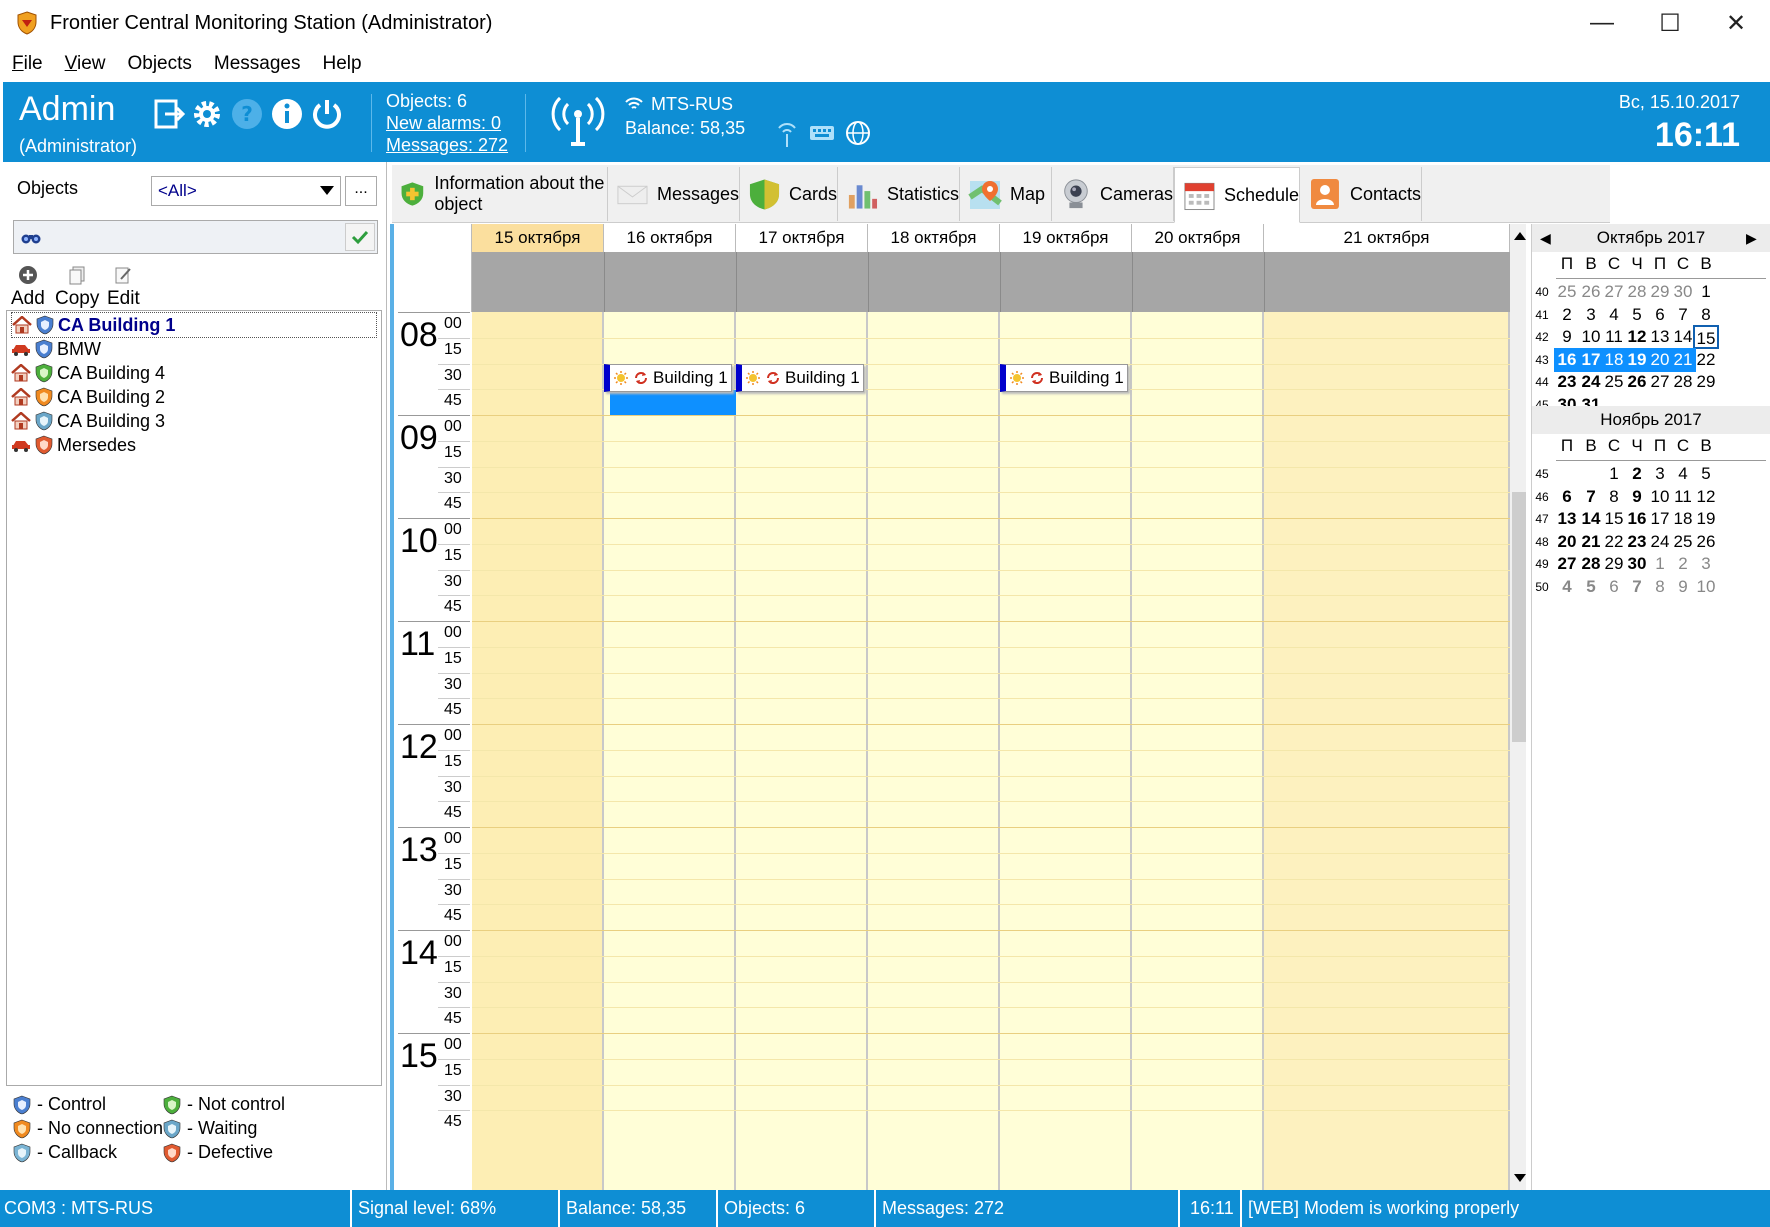 The width and height of the screenshot is (1770, 1227). Describe the element at coordinates (1706, 382) in the screenshot. I see `calendar-day: 29` at that location.